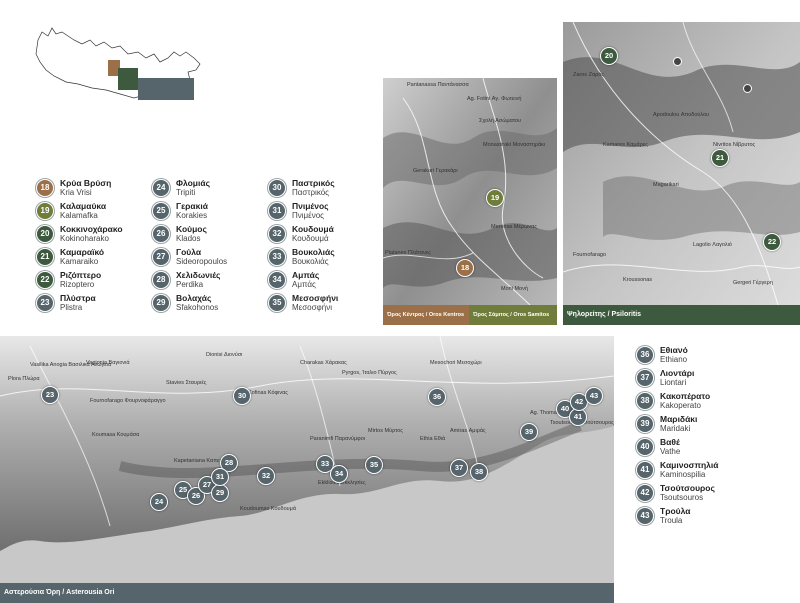 The width and height of the screenshot is (800, 603). I want to click on legend-subtitle: Sfakohonos, so click(197, 307).